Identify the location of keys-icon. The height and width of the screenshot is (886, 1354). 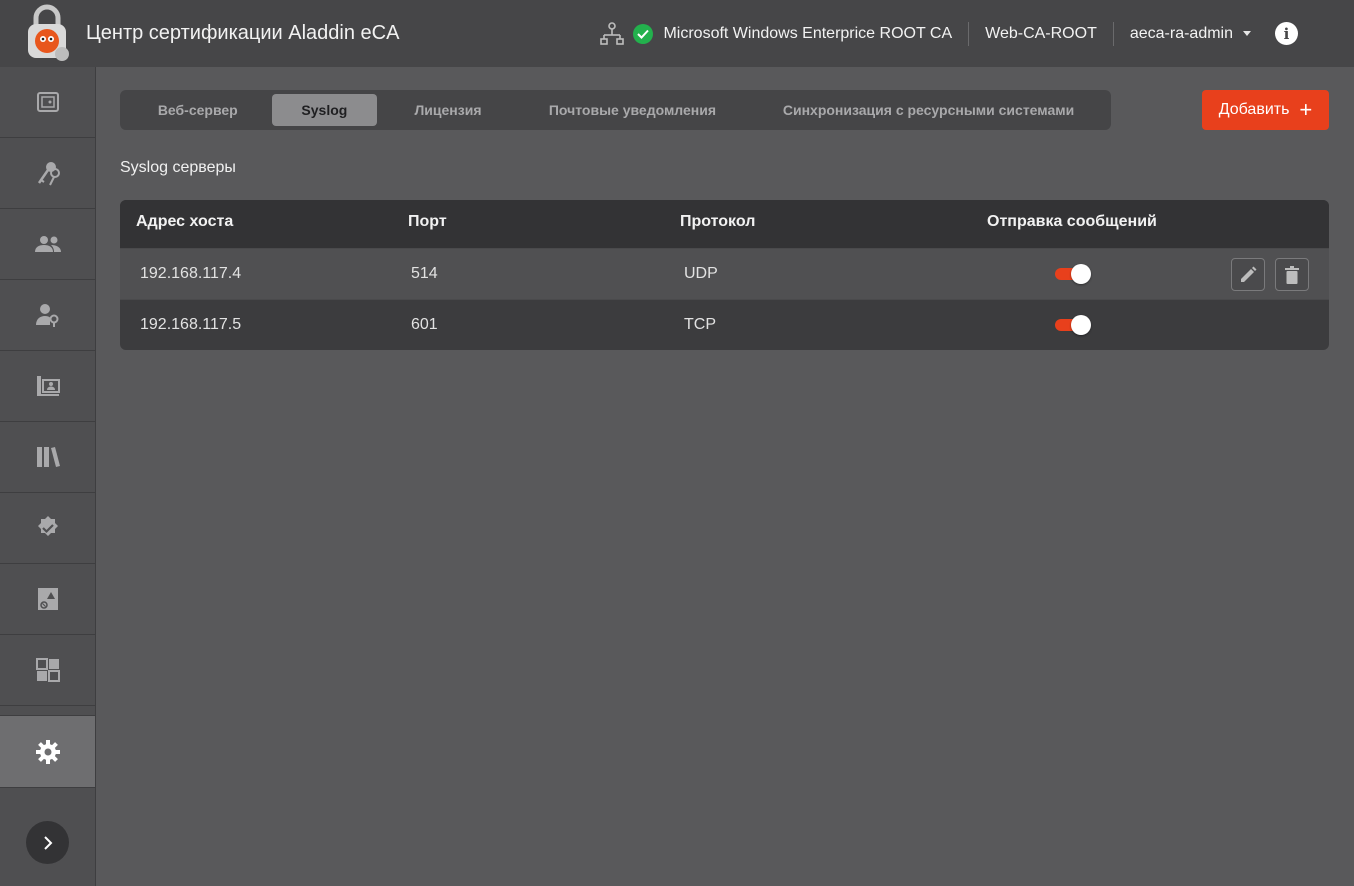
(48, 174).